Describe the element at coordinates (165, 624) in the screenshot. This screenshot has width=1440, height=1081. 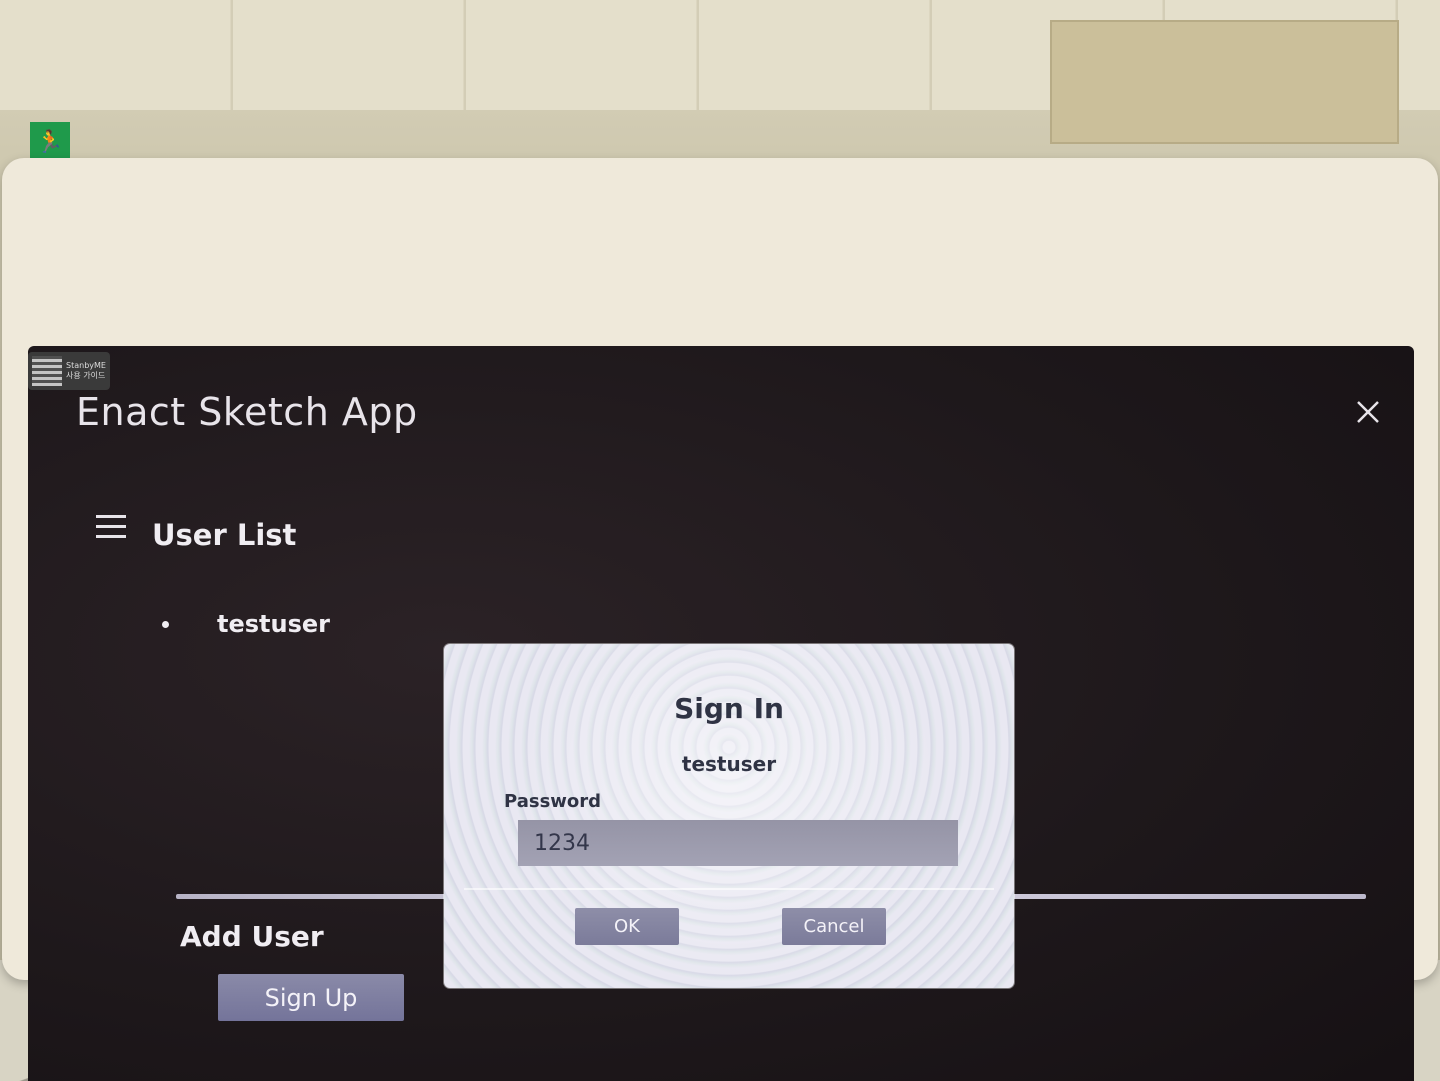
I see `bullet-icon` at that location.